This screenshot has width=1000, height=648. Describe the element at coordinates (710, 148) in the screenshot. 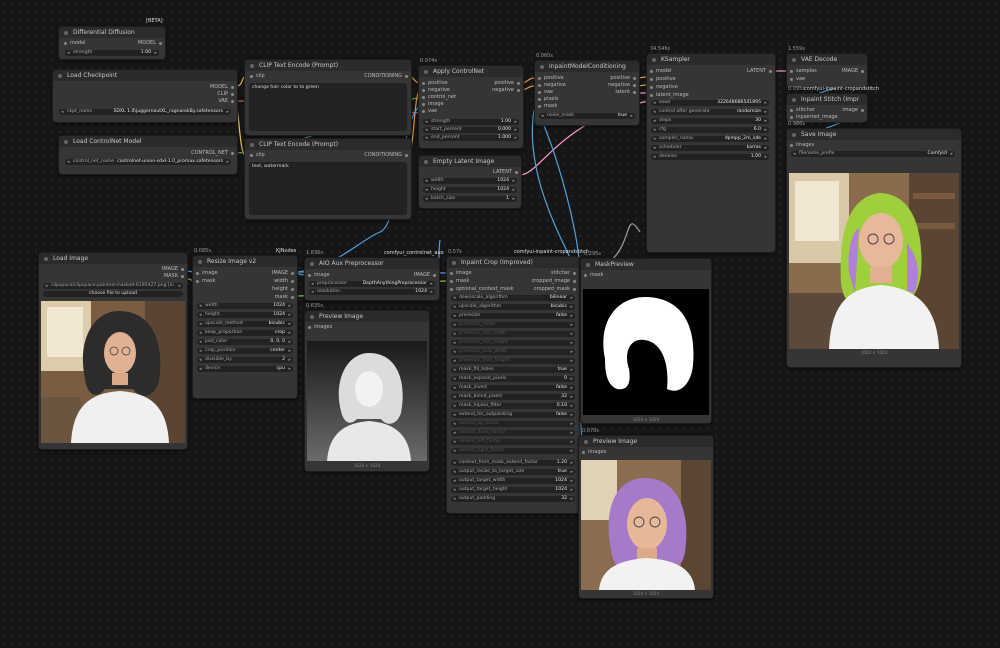

I see `scheduler-widget: schedulerkarras` at that location.